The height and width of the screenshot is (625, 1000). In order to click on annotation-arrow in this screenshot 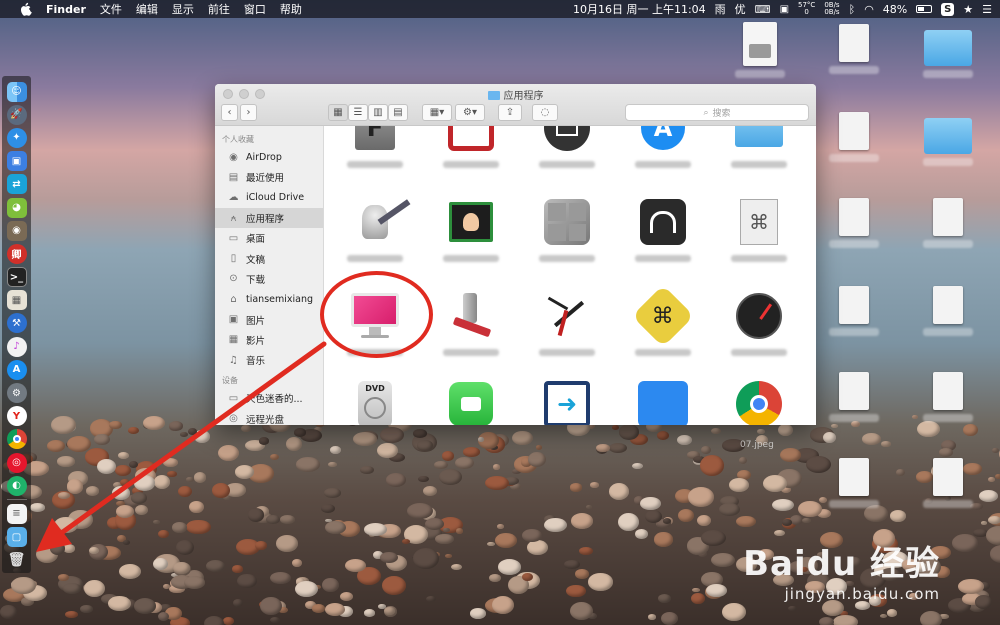, I will do `click(181, 446)`.